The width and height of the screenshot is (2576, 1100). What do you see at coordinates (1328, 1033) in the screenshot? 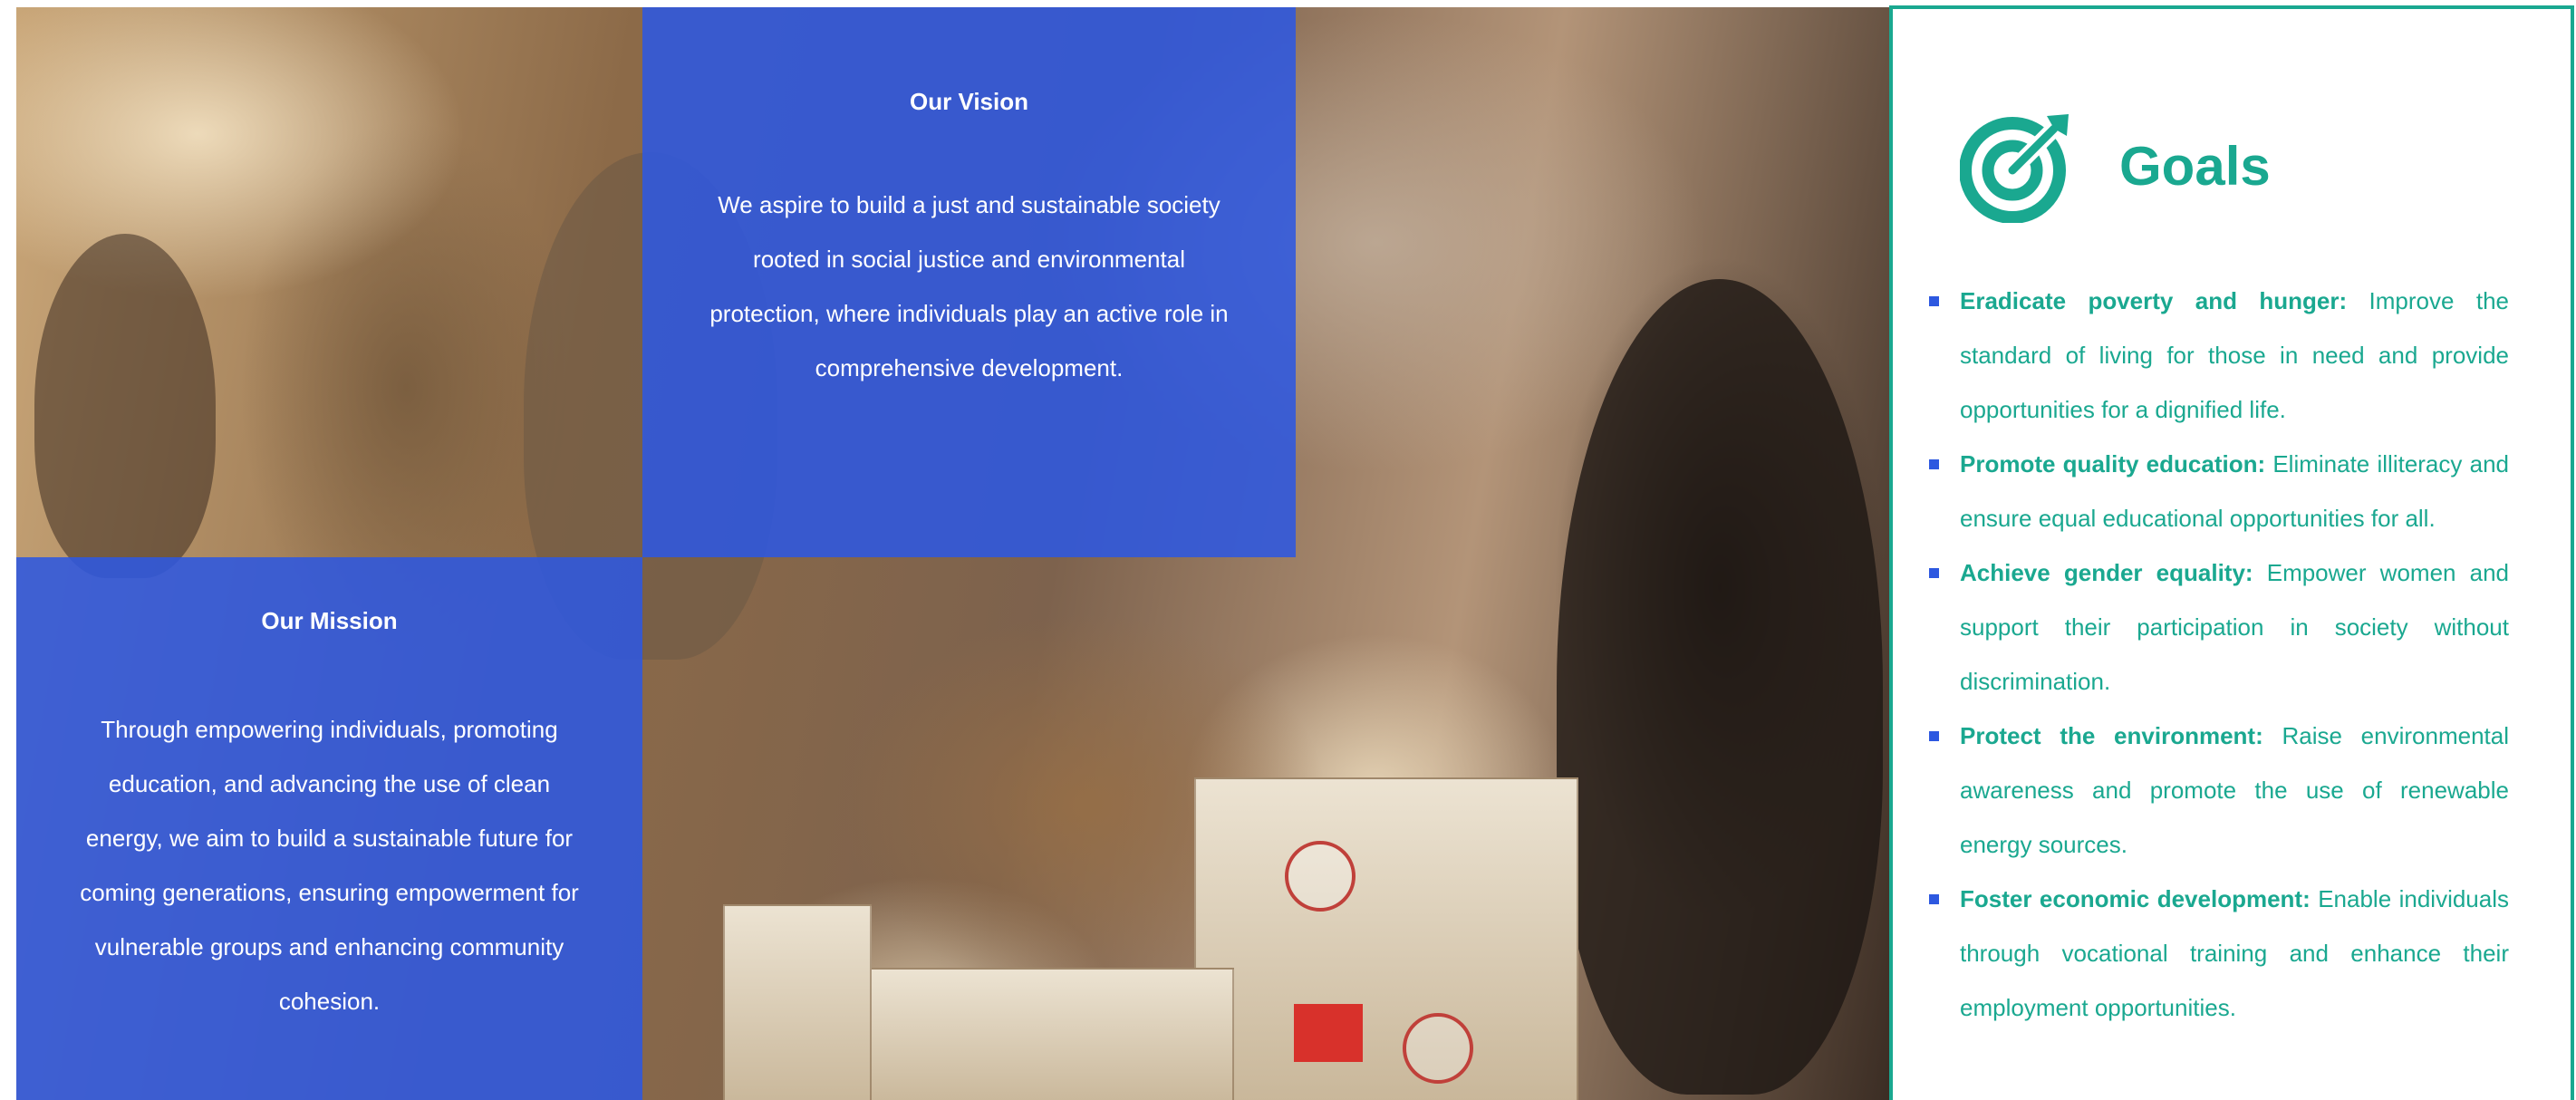
I see `photo-stamp-rect` at bounding box center [1328, 1033].